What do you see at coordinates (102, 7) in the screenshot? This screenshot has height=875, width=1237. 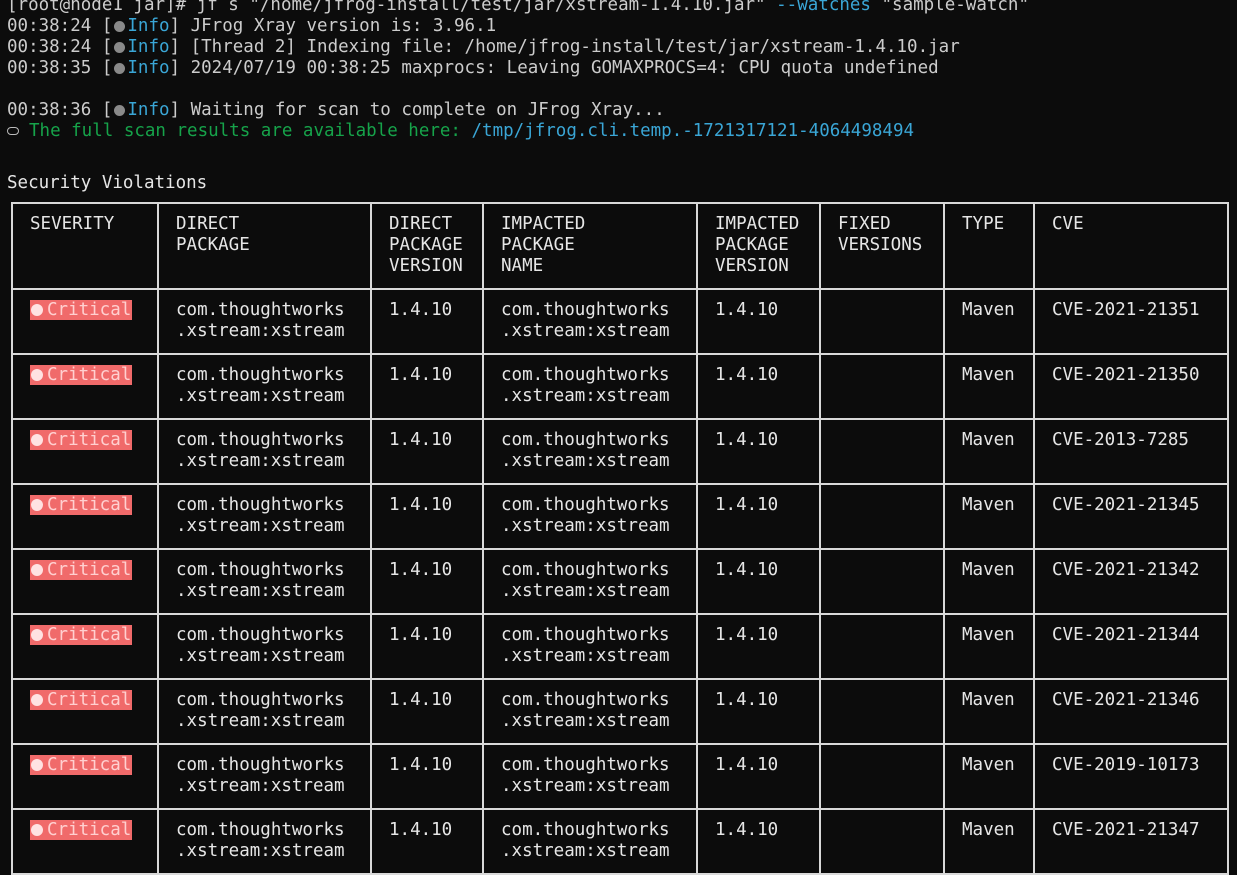 I see `shell-prompt: [root@node1 jar]#` at bounding box center [102, 7].